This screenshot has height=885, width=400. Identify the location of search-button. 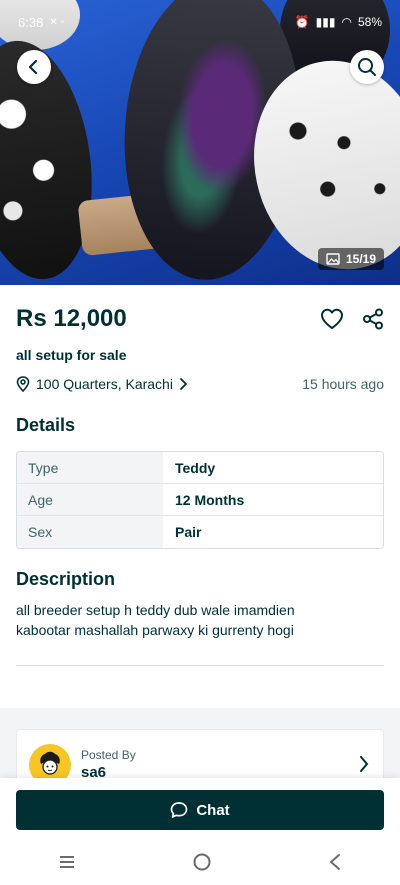
(367, 67).